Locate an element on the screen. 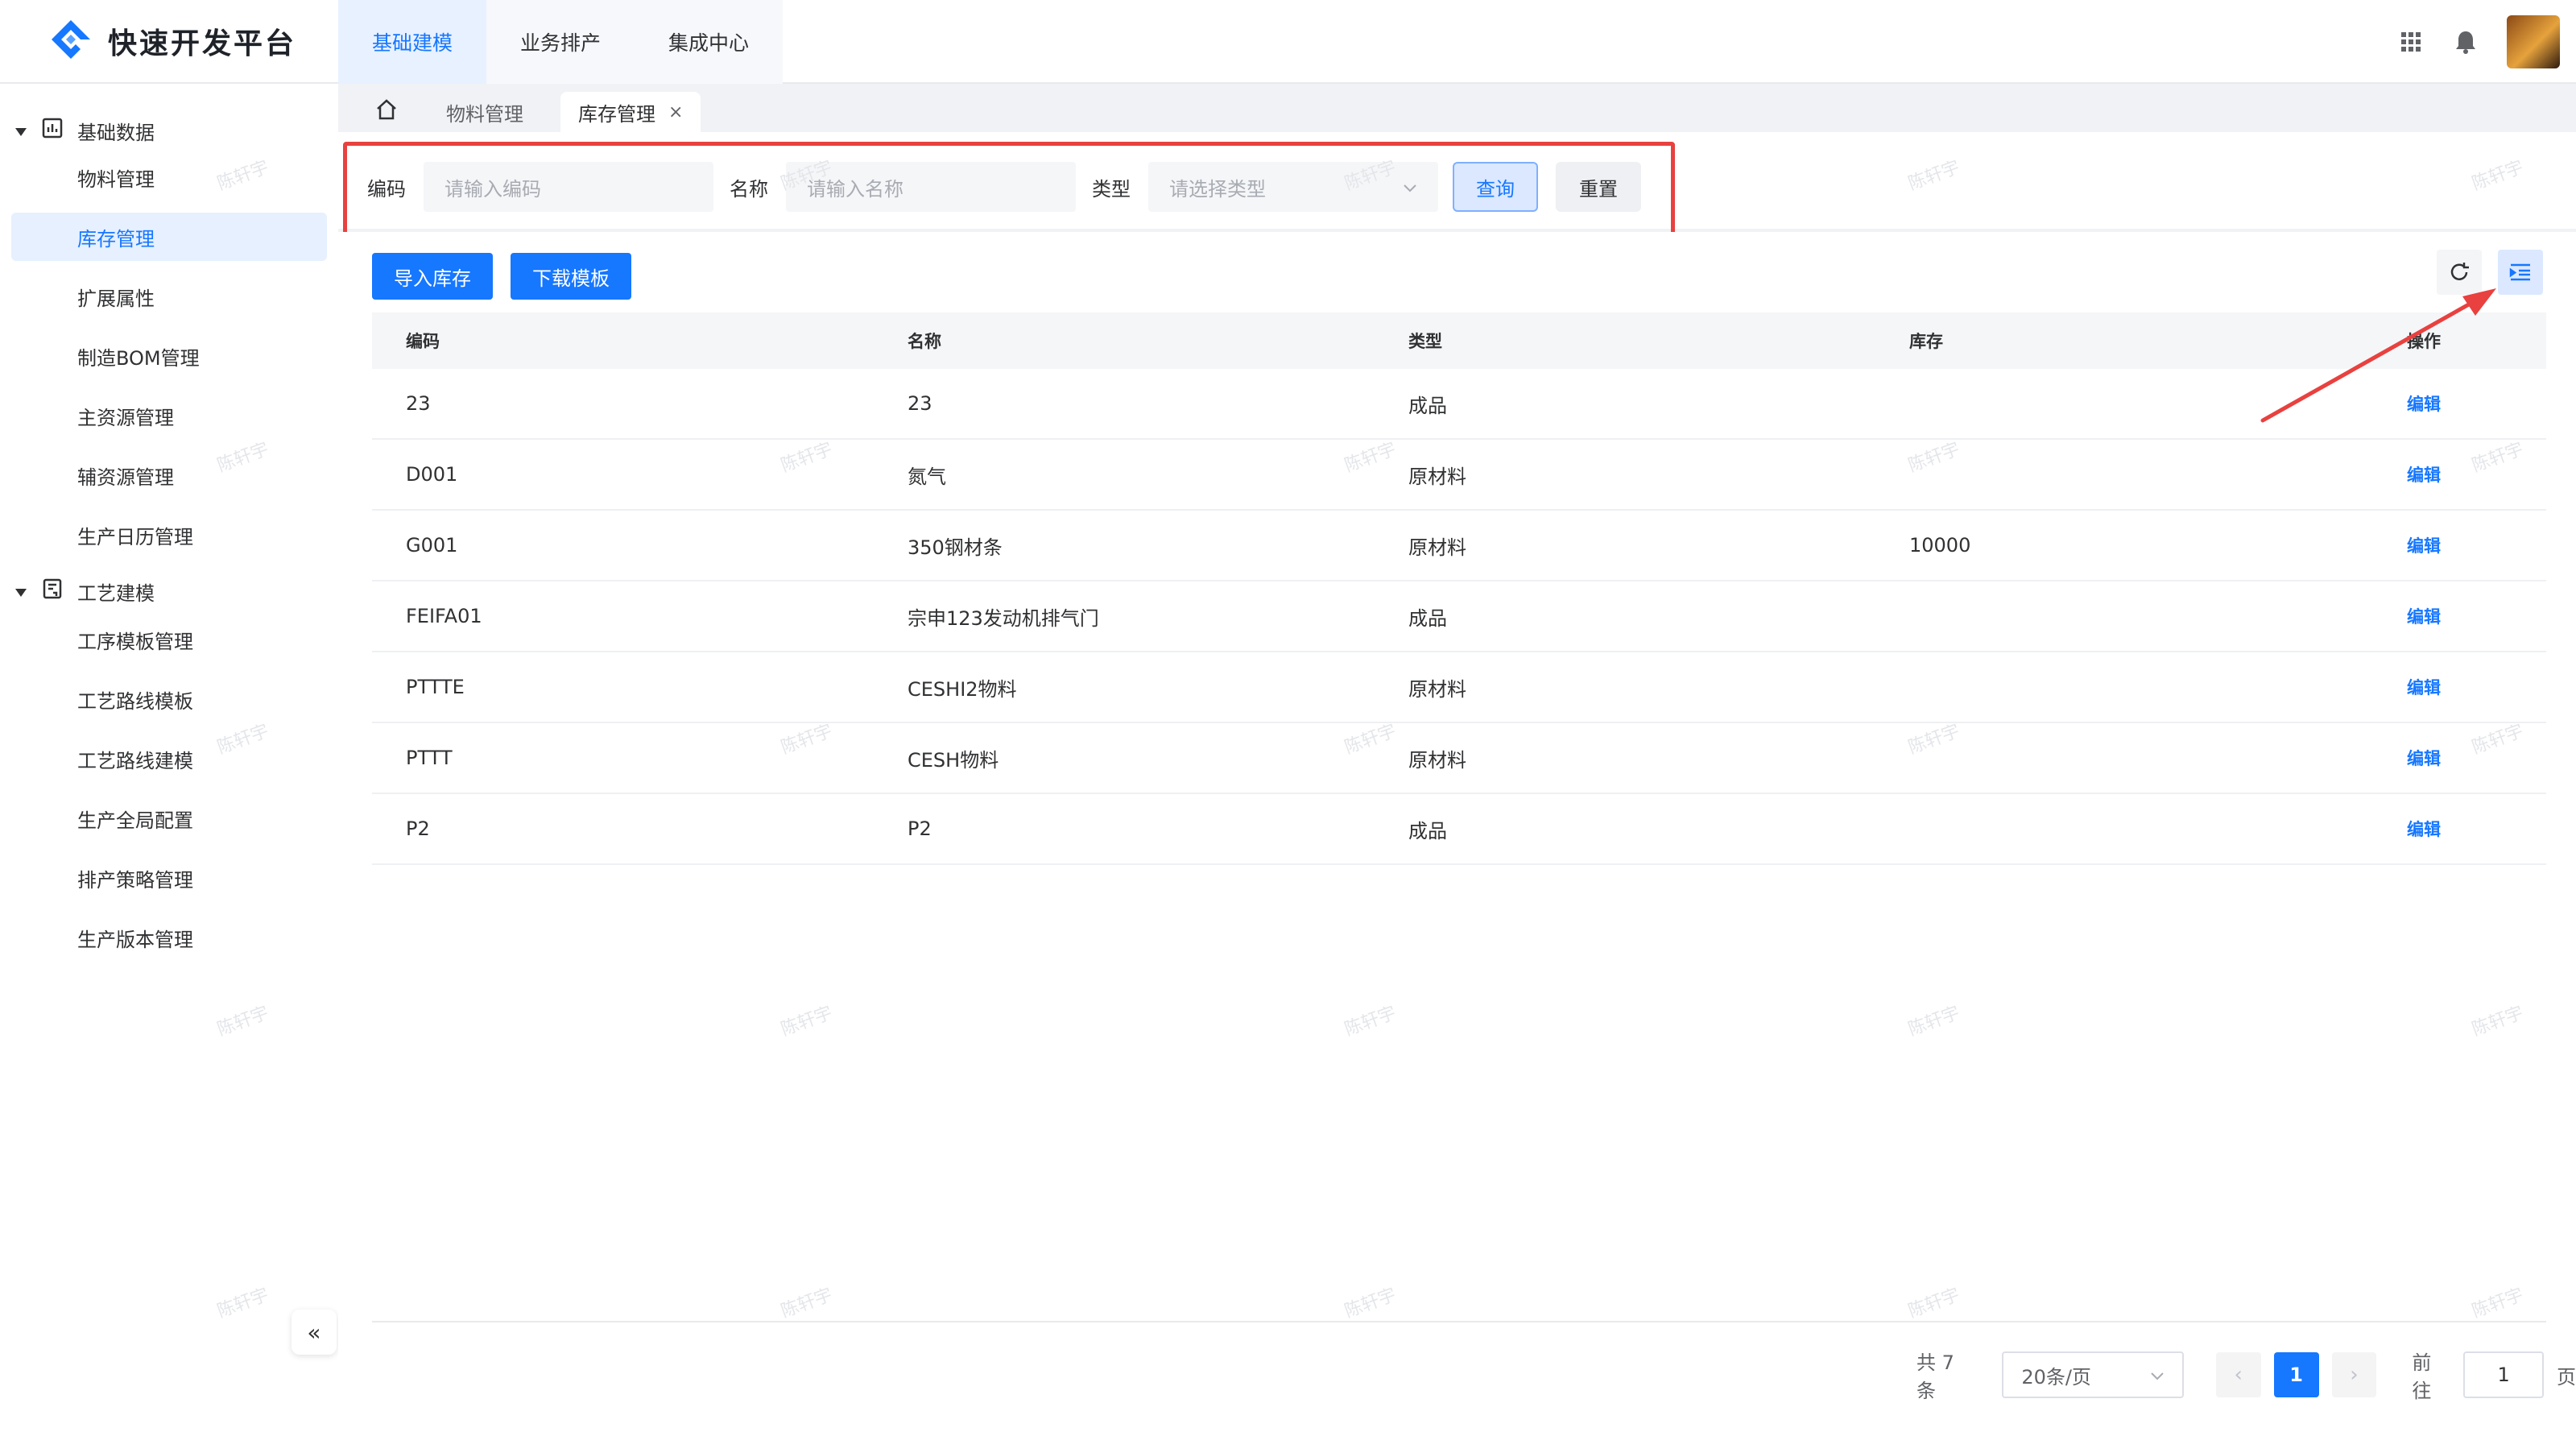 This screenshot has width=2576, height=1432. column-header-name: 名称 is located at coordinates (924, 341).